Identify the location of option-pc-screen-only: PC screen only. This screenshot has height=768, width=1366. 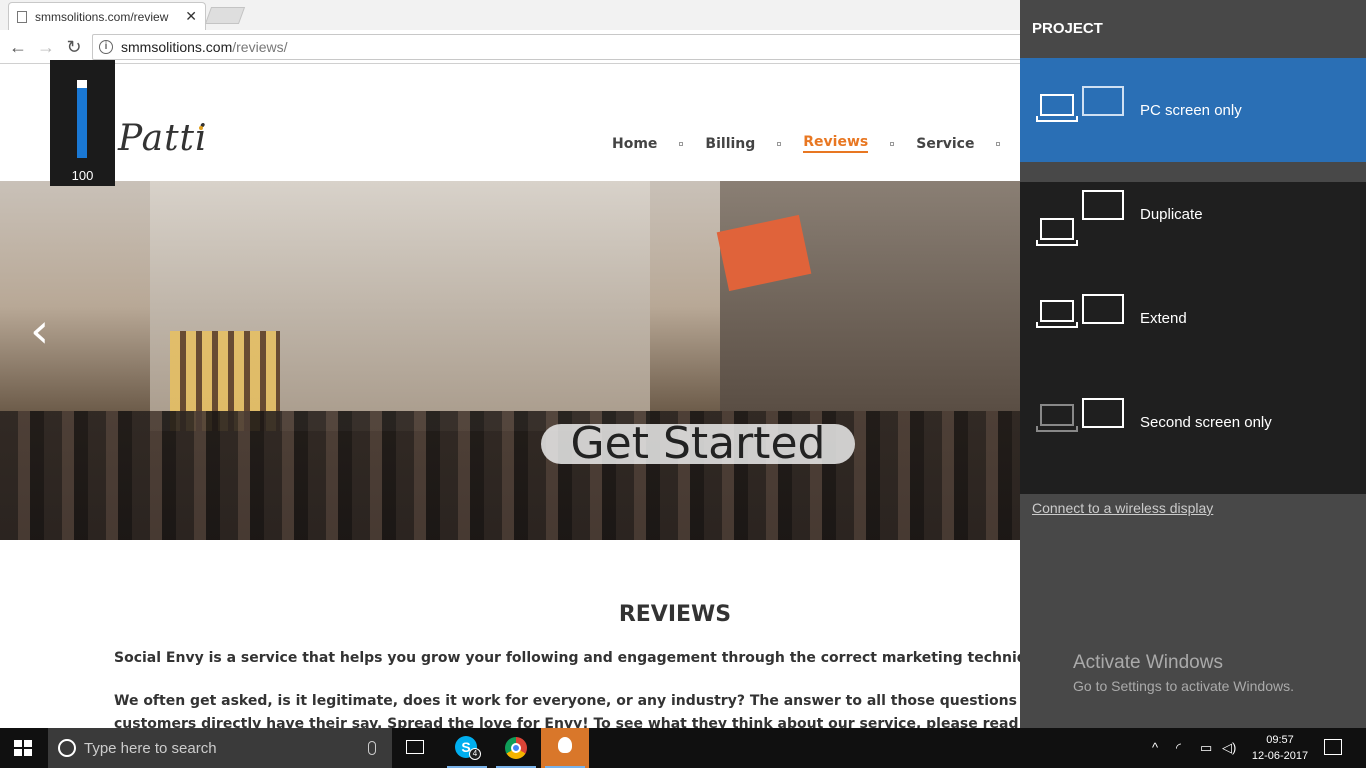
(1193, 110).